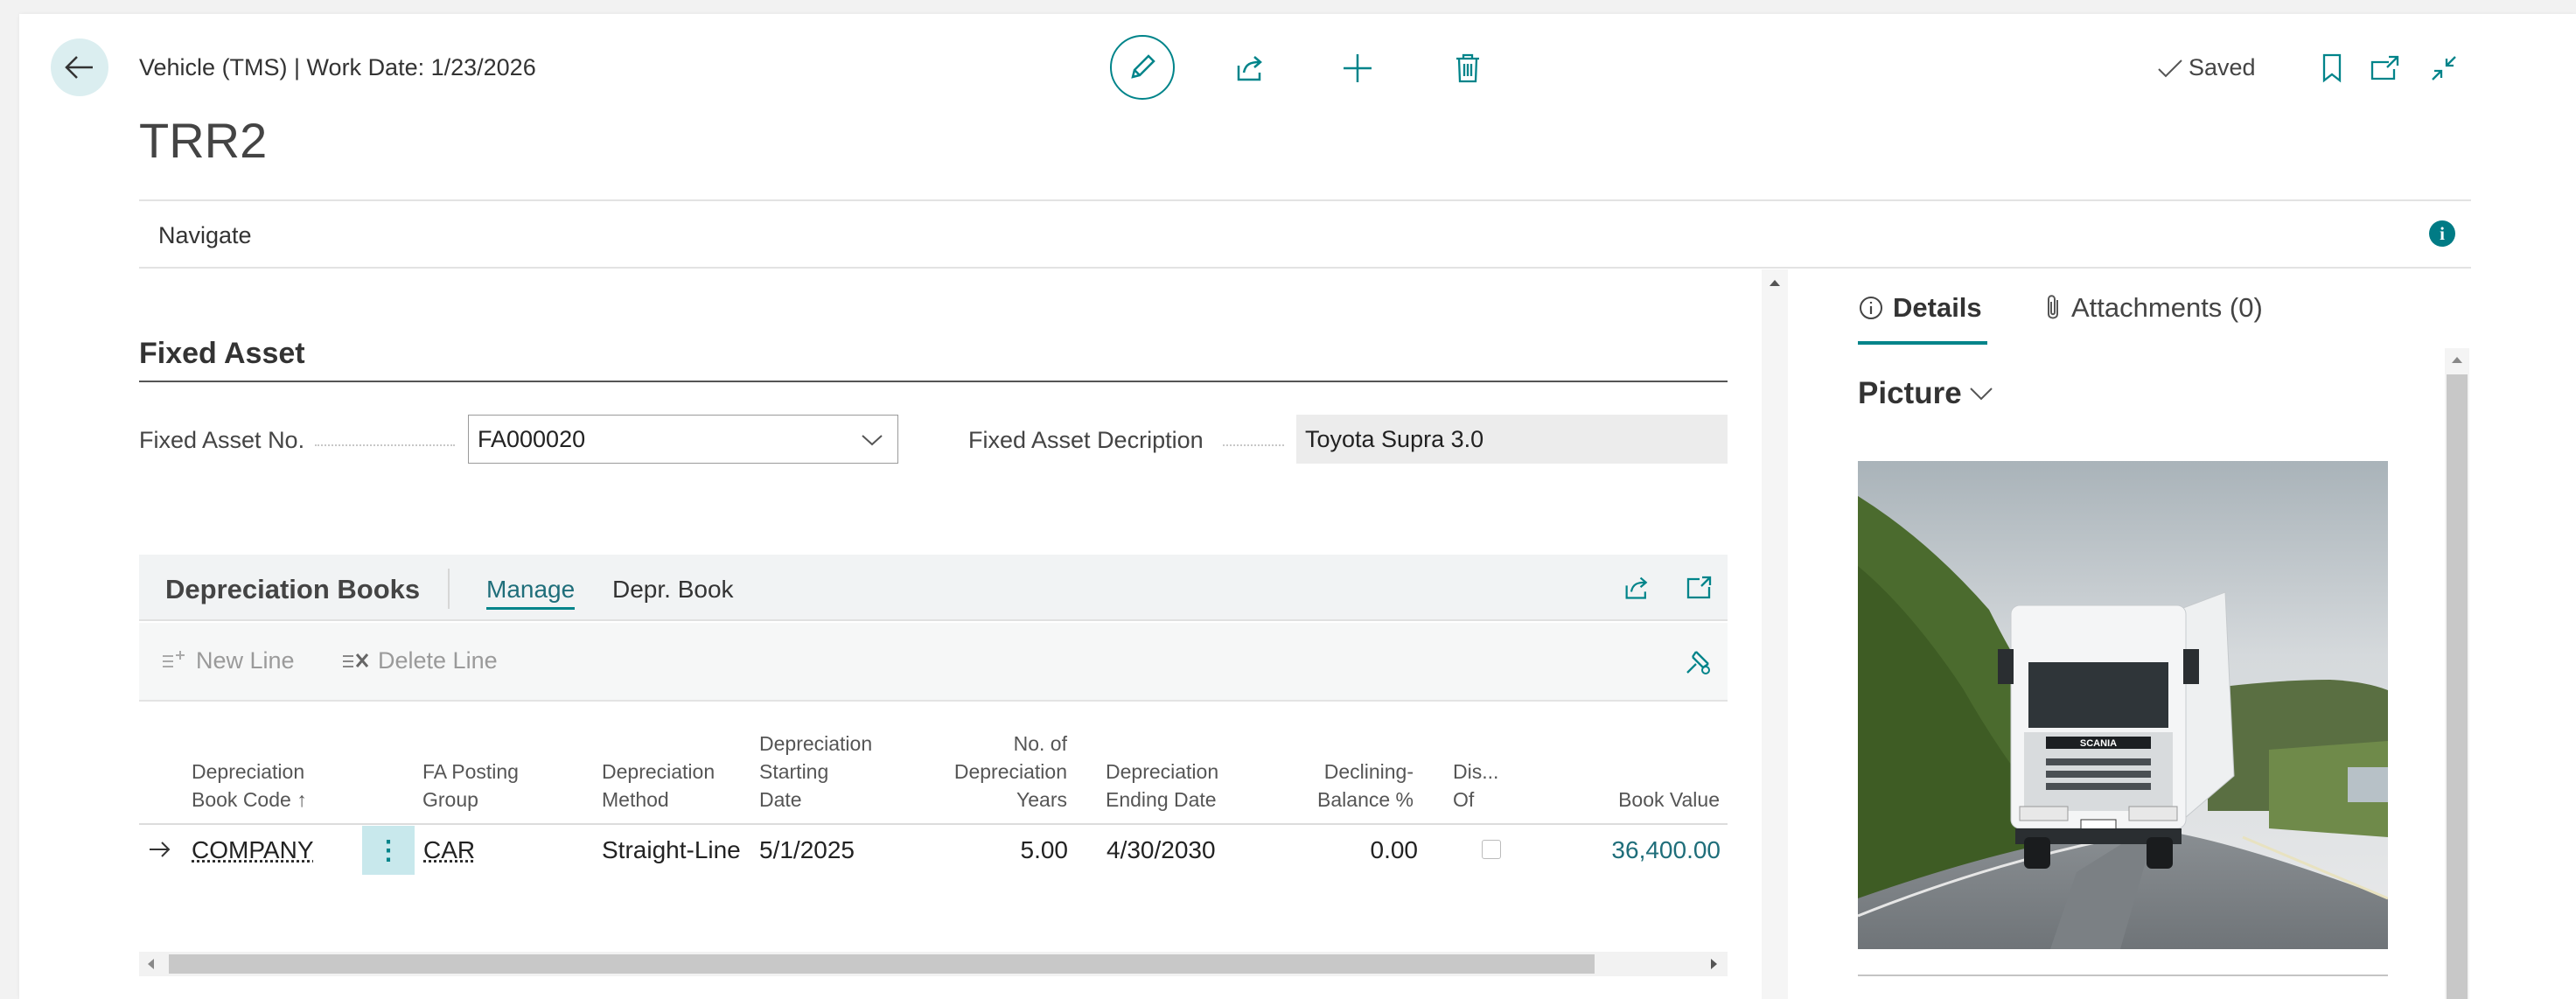  Describe the element at coordinates (1040, 743) in the screenshot. I see `col-header-line: No. of` at that location.